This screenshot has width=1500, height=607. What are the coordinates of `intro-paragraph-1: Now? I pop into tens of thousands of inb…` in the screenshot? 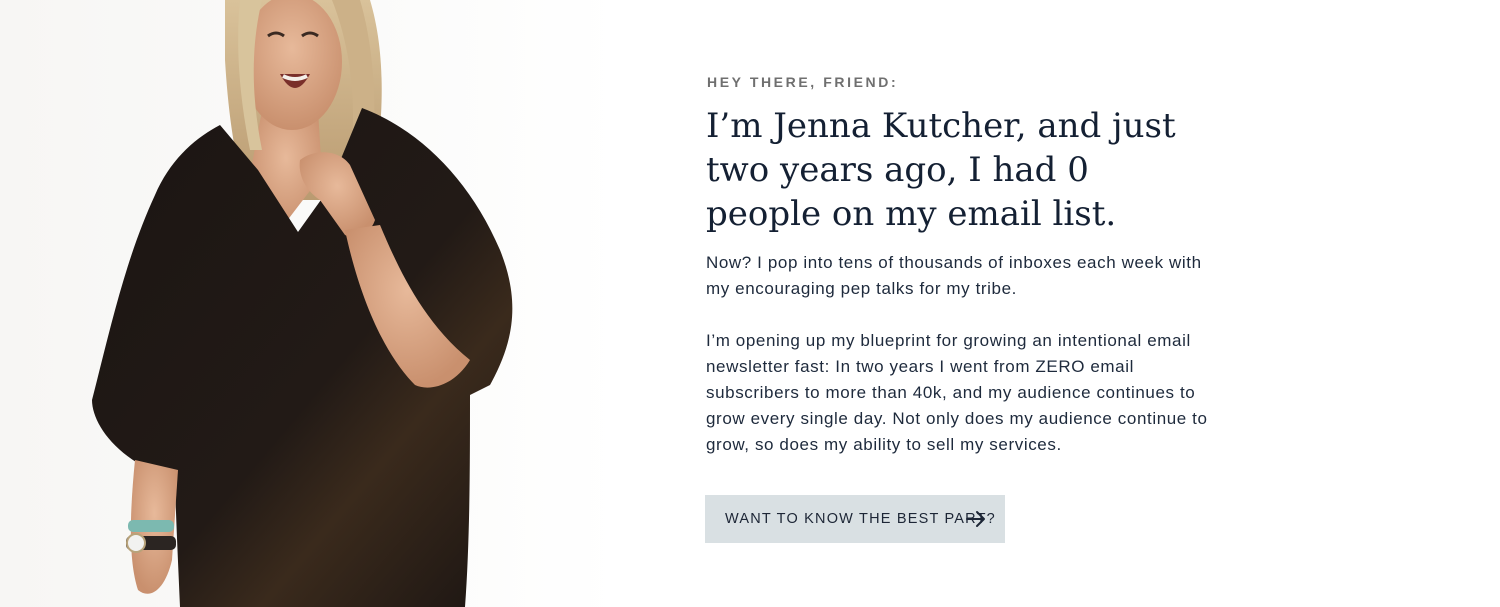 It's located at (954, 275).